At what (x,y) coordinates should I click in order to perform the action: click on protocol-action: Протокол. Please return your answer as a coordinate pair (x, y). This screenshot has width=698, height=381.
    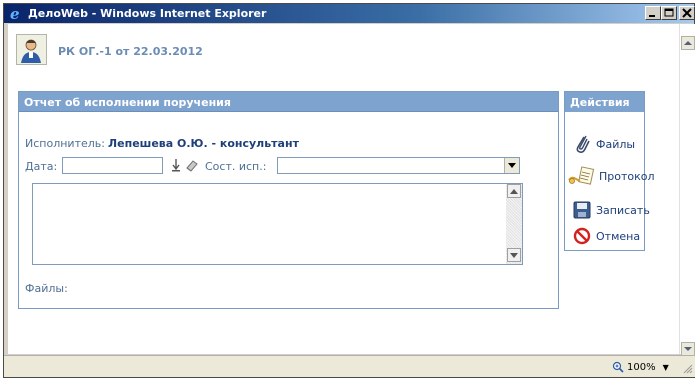
    Looking at the image, I should click on (611, 176).